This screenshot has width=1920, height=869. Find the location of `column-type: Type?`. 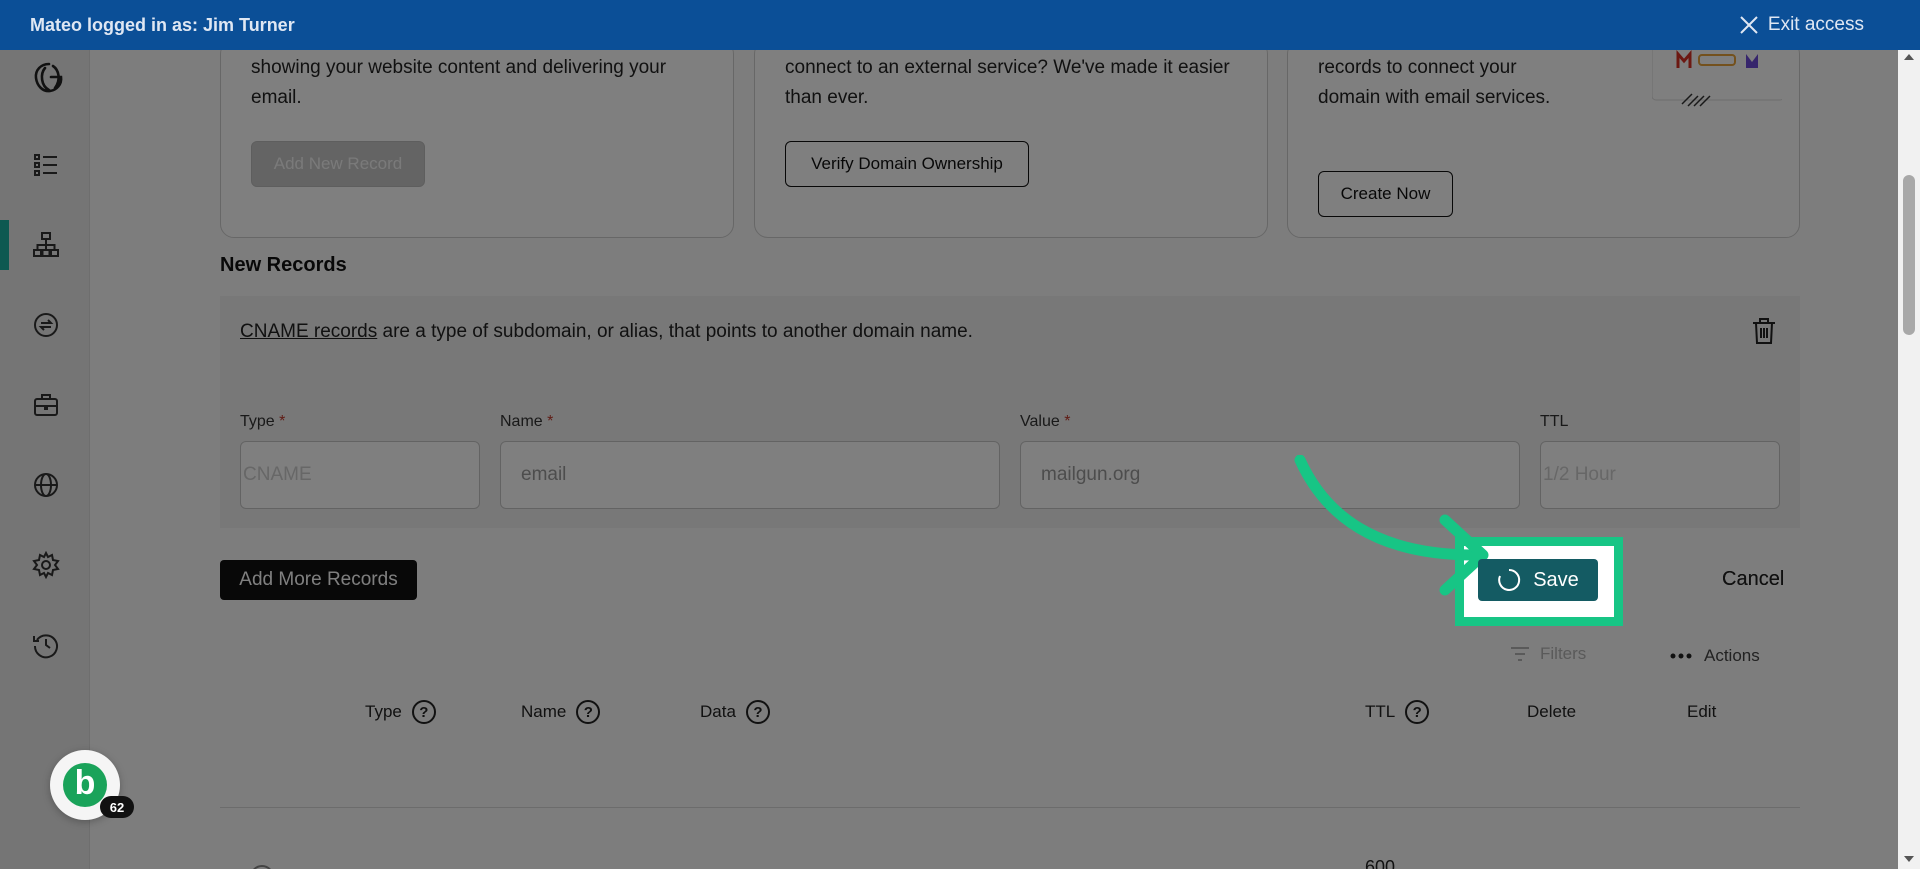

column-type: Type? is located at coordinates (400, 712).